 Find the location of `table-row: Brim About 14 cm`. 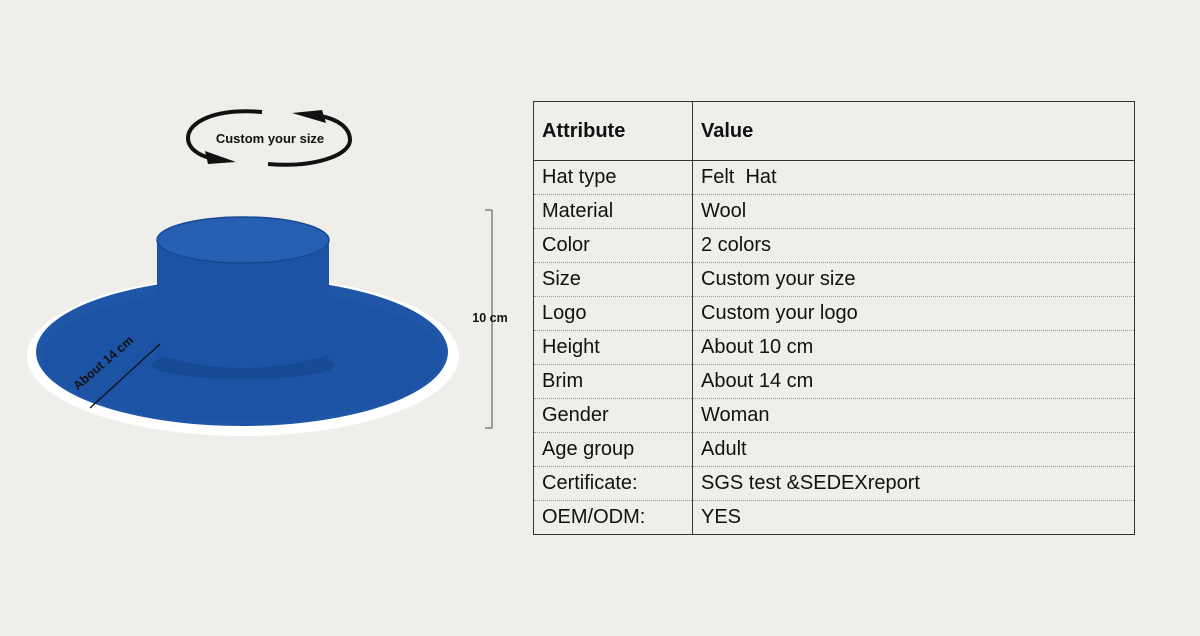

table-row: Brim About 14 cm is located at coordinates (834, 381).